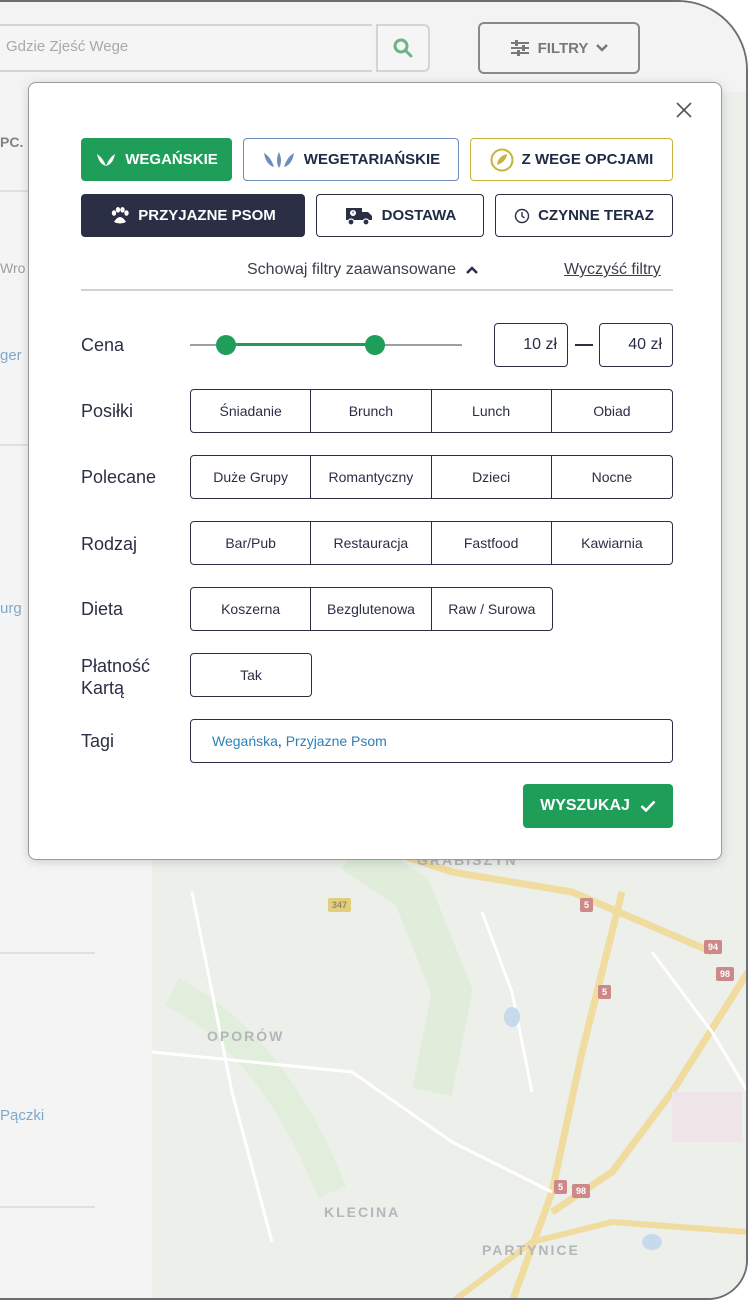 This screenshot has height=1300, width=748. I want to click on price-slider-max-handle, so click(375, 345).